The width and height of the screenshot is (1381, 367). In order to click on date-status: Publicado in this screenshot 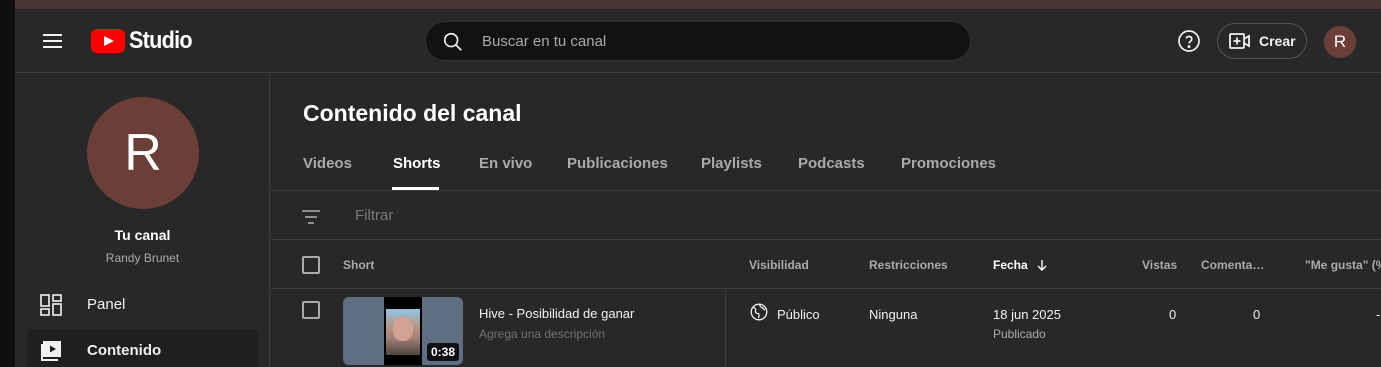, I will do `click(1019, 334)`.